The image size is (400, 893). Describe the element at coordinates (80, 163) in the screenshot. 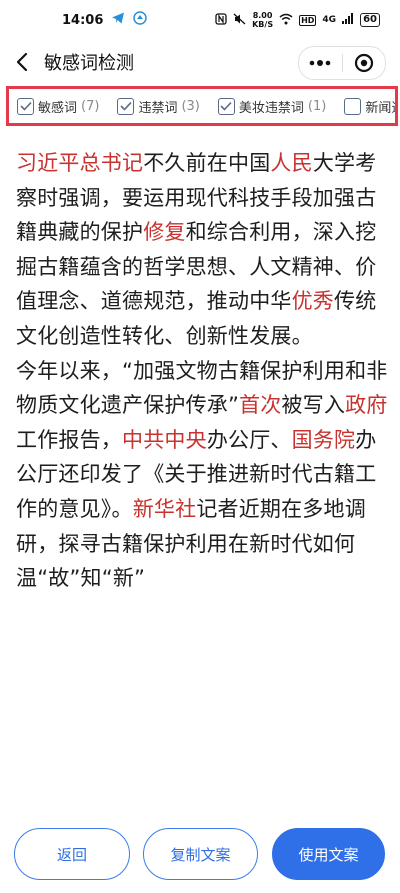

I see `flagged-word: 习近平总书记` at that location.